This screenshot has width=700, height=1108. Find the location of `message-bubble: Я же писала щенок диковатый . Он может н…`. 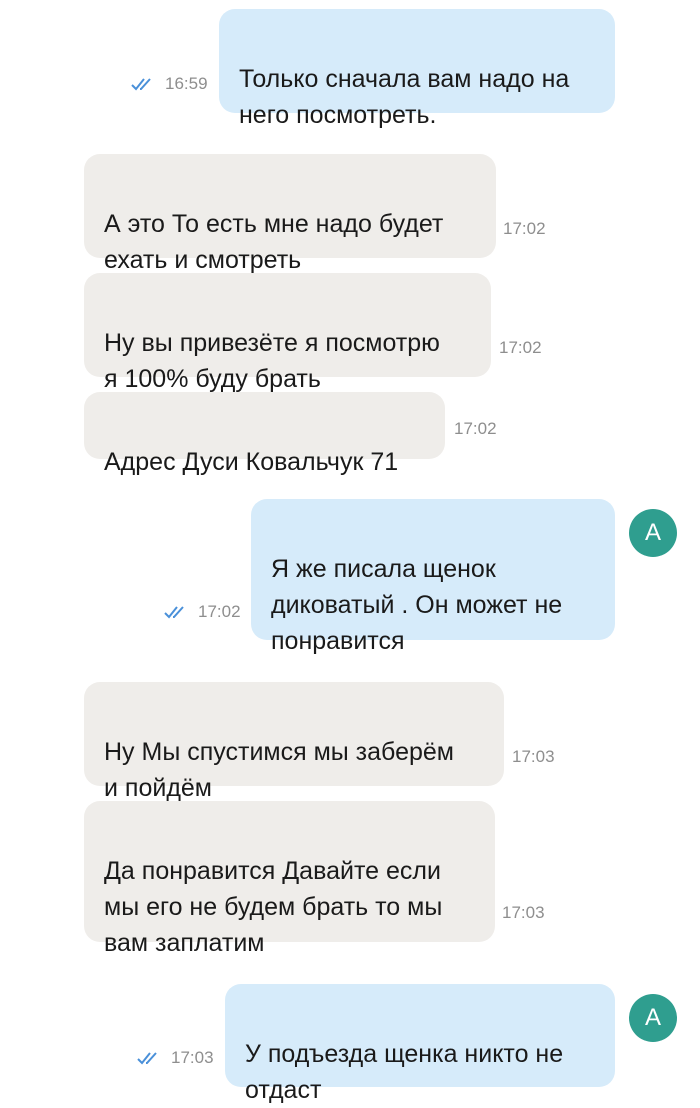

message-bubble: Я же писала щенок диковатый . Он может н… is located at coordinates (433, 577).